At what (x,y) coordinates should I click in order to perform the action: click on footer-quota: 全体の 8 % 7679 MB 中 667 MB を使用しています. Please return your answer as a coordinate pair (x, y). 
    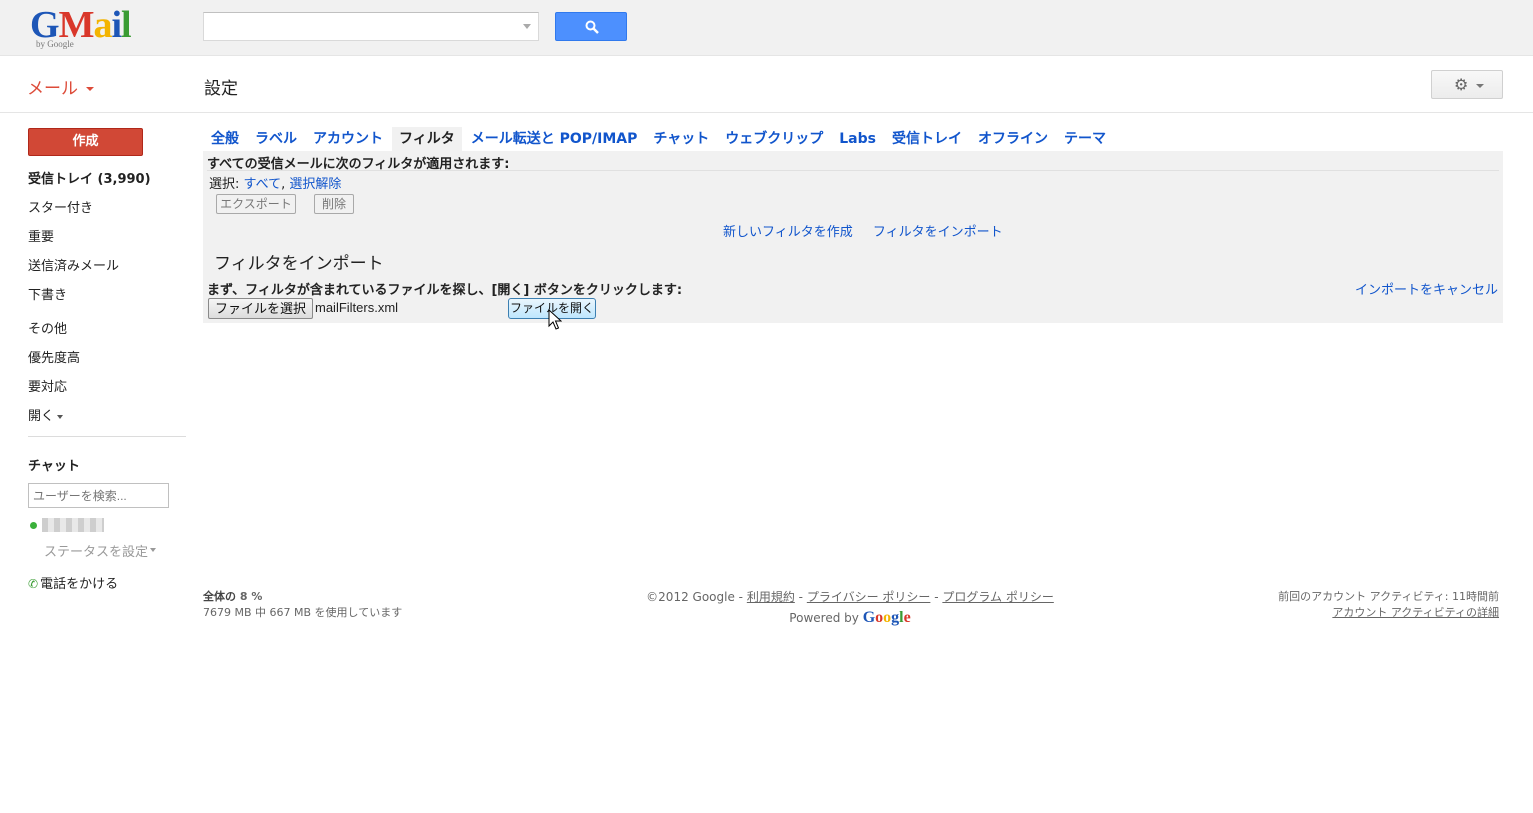
    Looking at the image, I should click on (302, 604).